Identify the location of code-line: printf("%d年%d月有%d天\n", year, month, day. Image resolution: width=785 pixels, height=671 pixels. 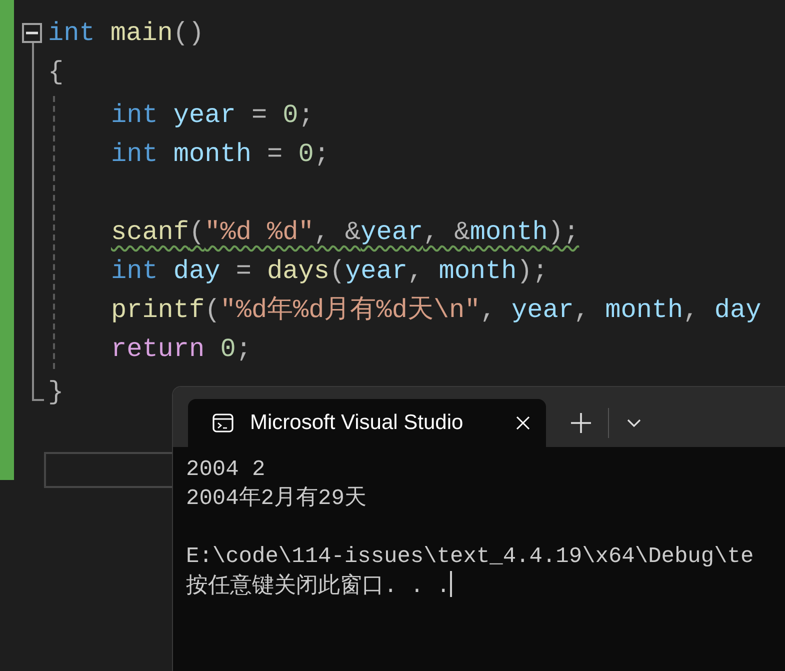
(436, 310).